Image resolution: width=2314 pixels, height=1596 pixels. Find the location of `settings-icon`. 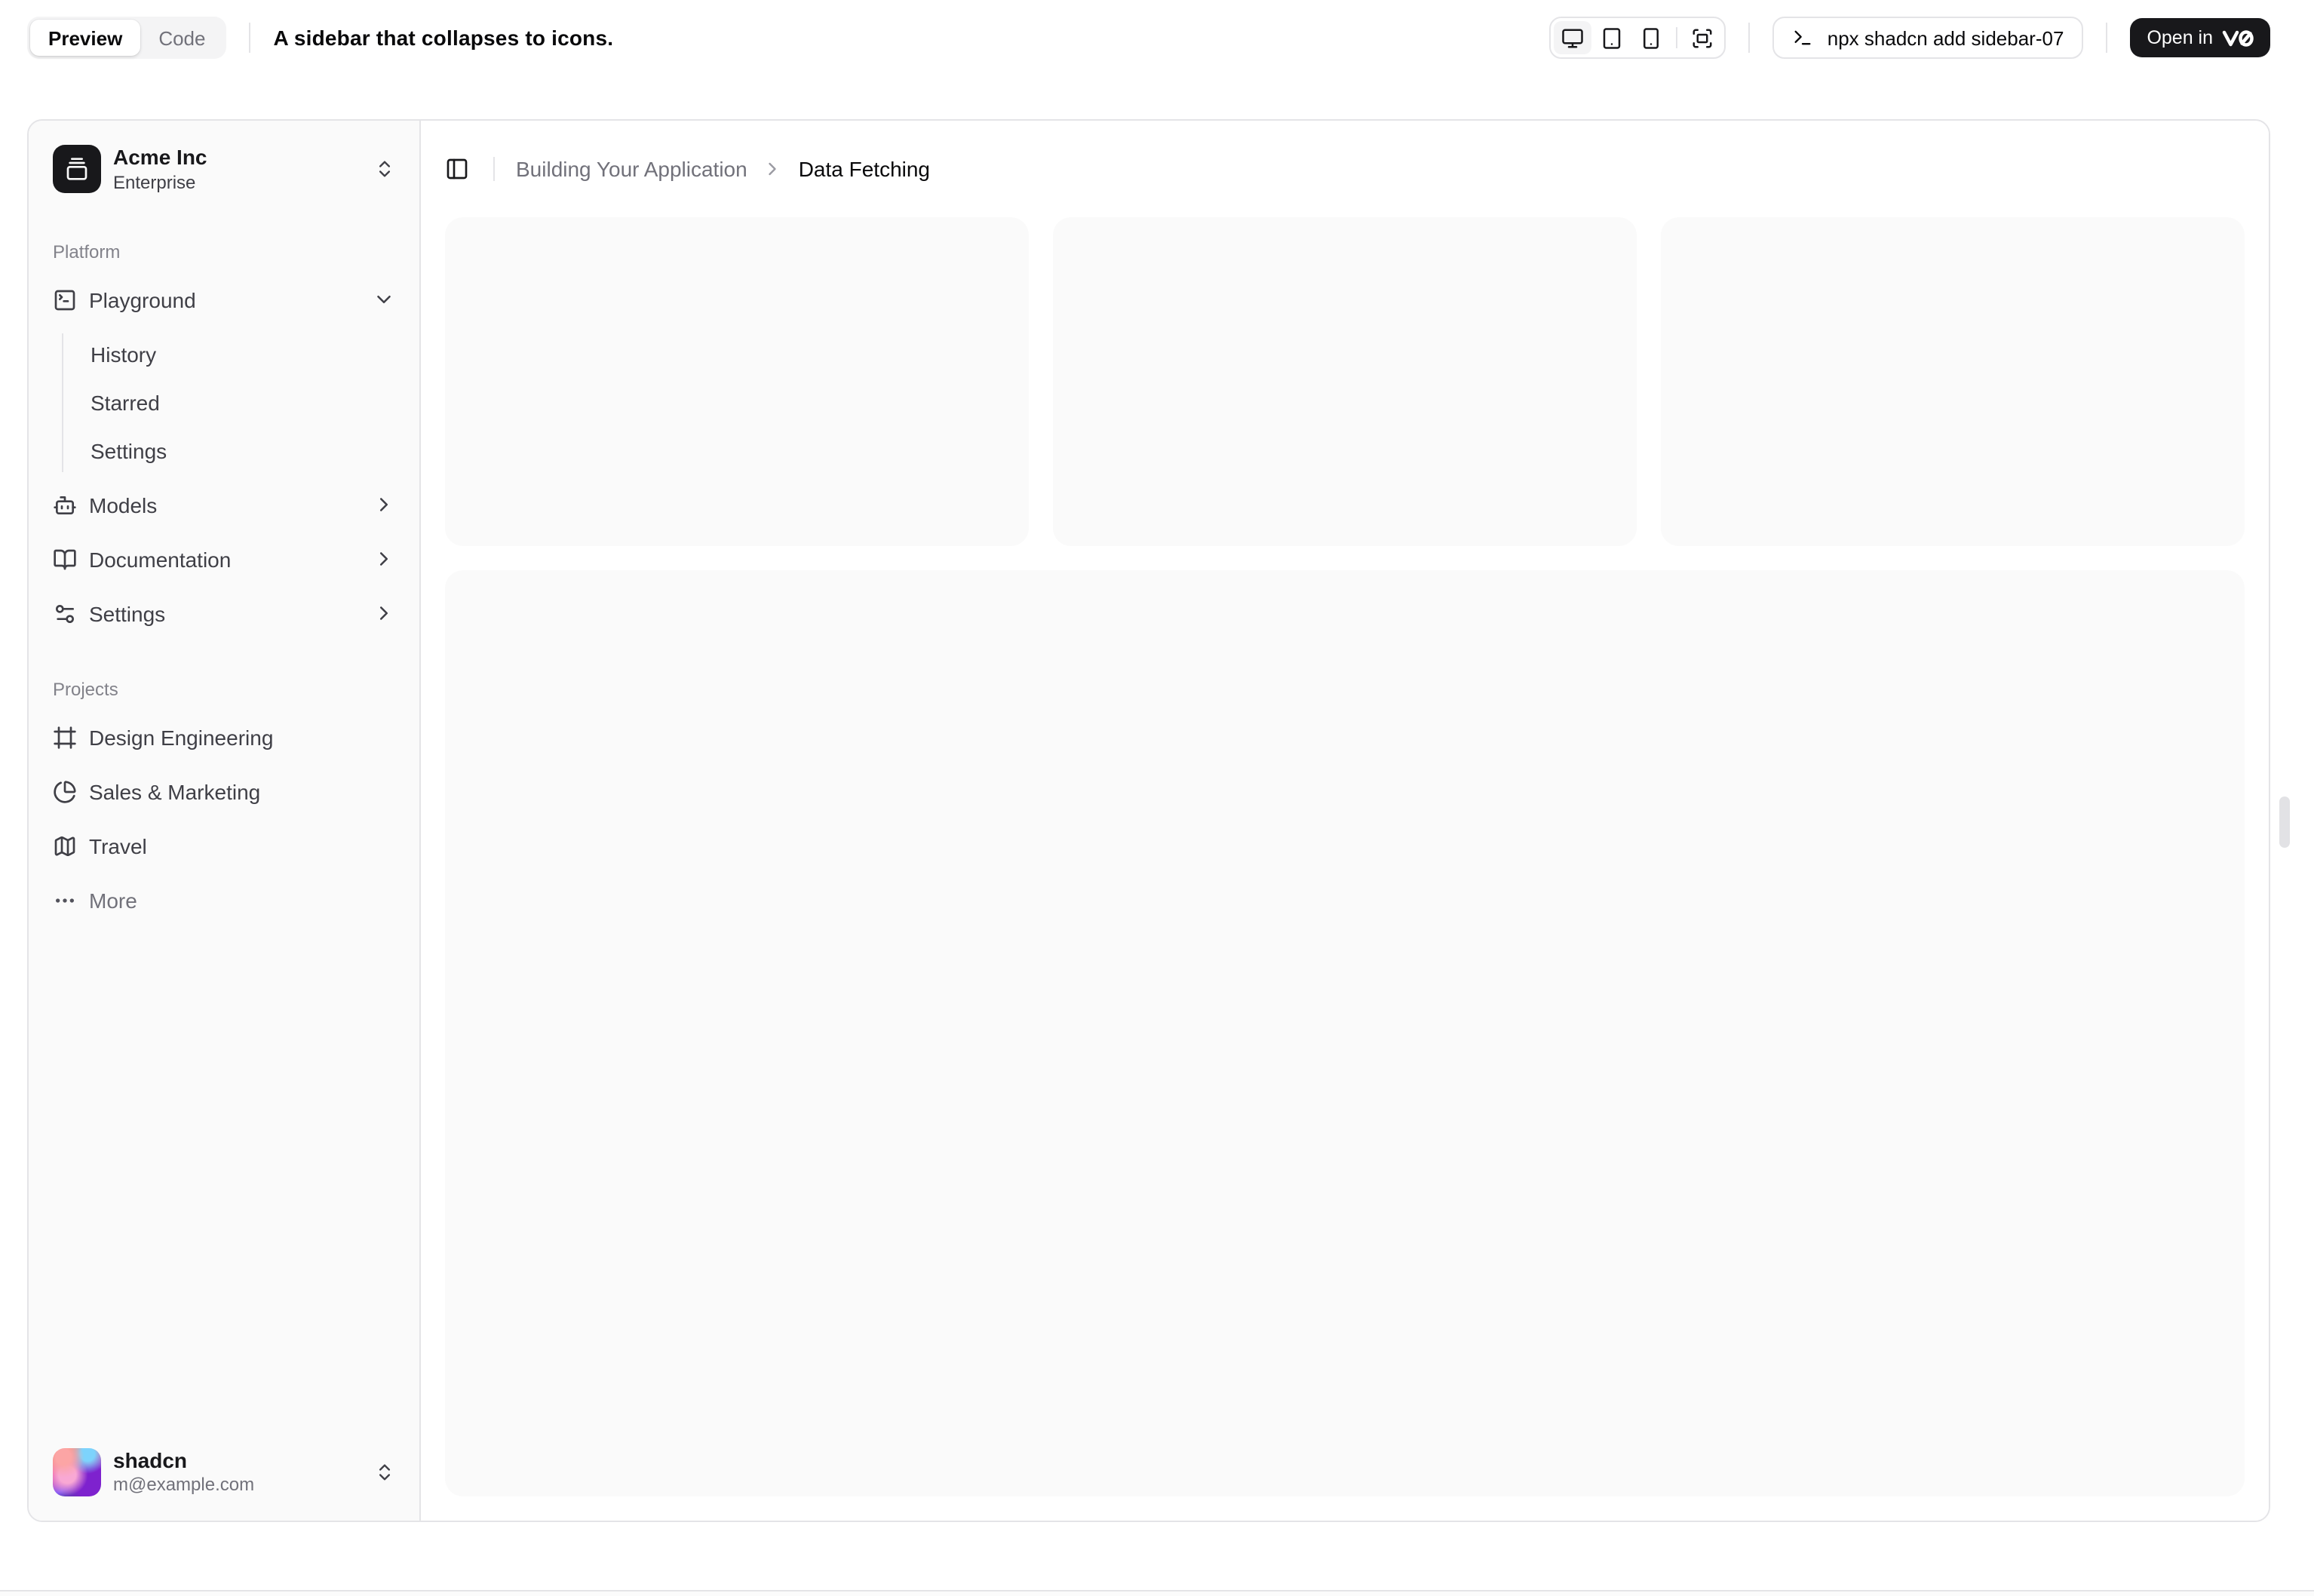

settings-icon is located at coordinates (65, 613).